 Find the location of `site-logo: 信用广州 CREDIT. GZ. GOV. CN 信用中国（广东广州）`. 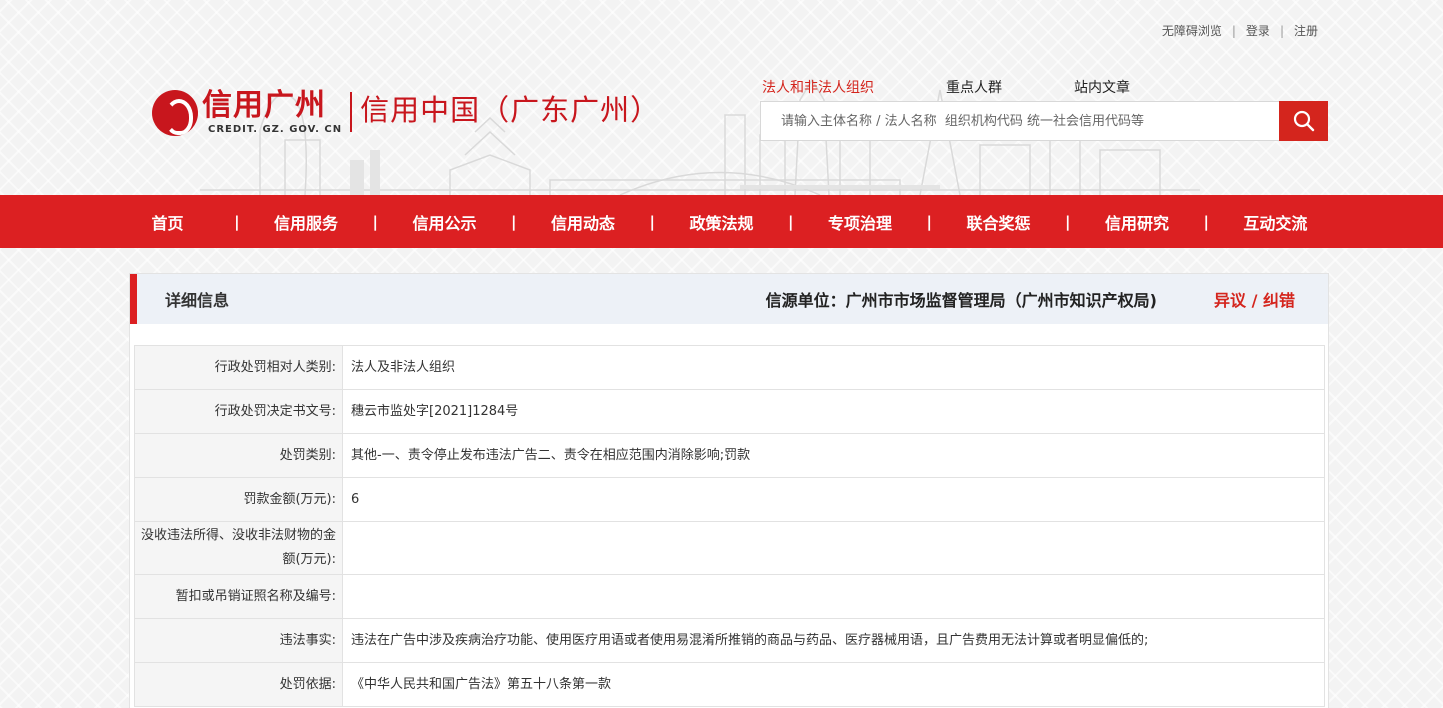

site-logo: 信用广州 CREDIT. GZ. GOV. CN 信用中国（广东广州） is located at coordinates (406, 112).